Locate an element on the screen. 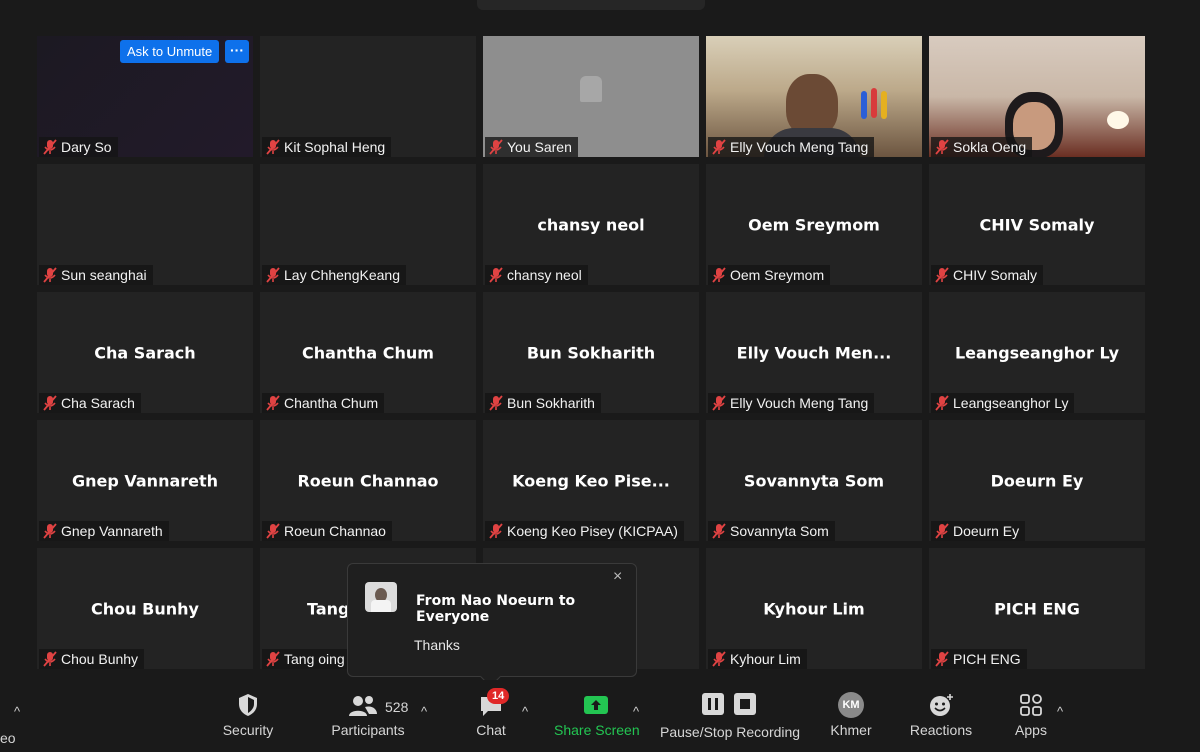 Image resolution: width=1200 pixels, height=752 pixels. participants-label: Participants is located at coordinates (368, 730).